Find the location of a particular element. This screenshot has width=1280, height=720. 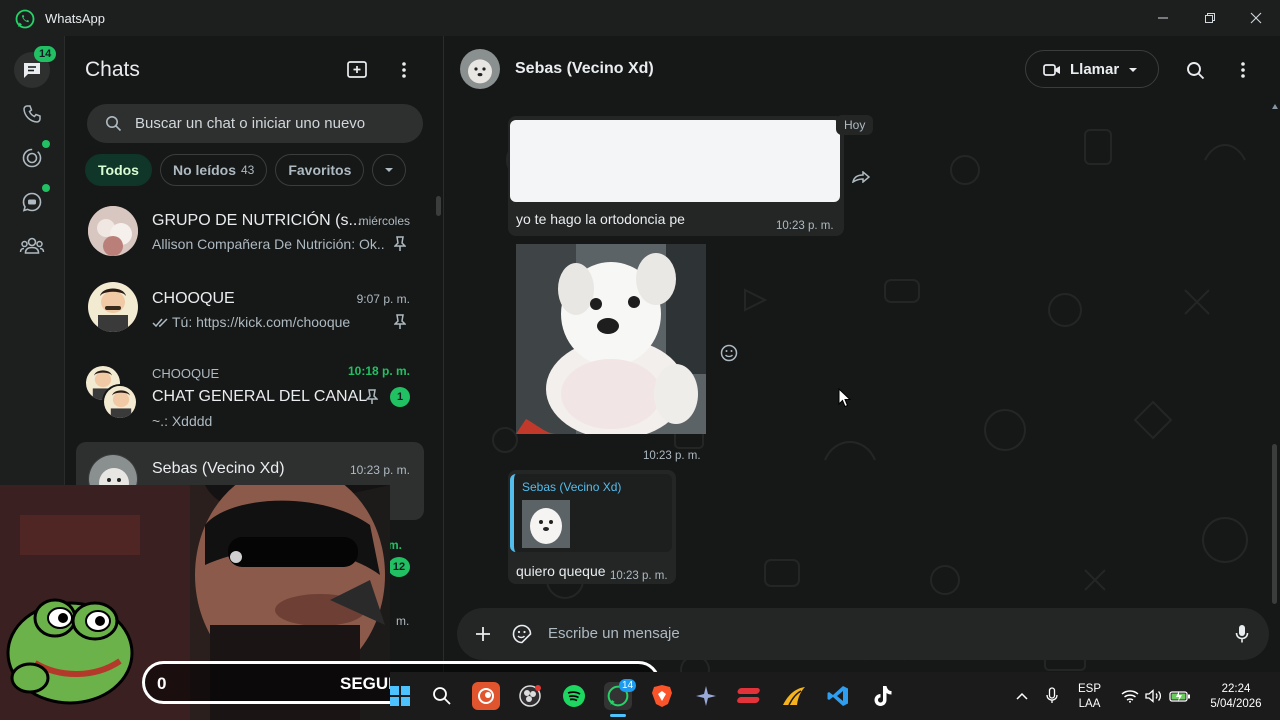

microphone-icon is located at coordinates (1242, 634).